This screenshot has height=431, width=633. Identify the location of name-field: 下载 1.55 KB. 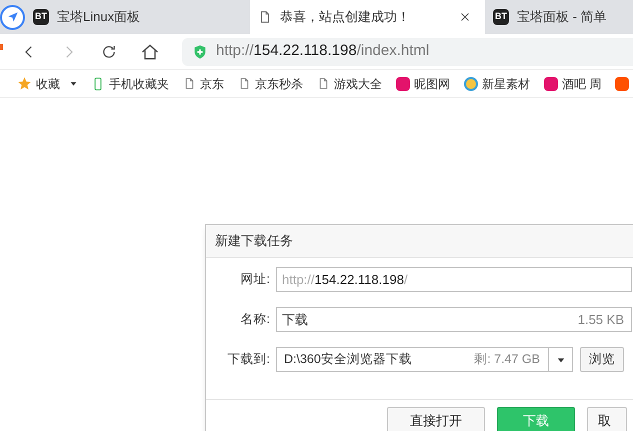
(454, 319).